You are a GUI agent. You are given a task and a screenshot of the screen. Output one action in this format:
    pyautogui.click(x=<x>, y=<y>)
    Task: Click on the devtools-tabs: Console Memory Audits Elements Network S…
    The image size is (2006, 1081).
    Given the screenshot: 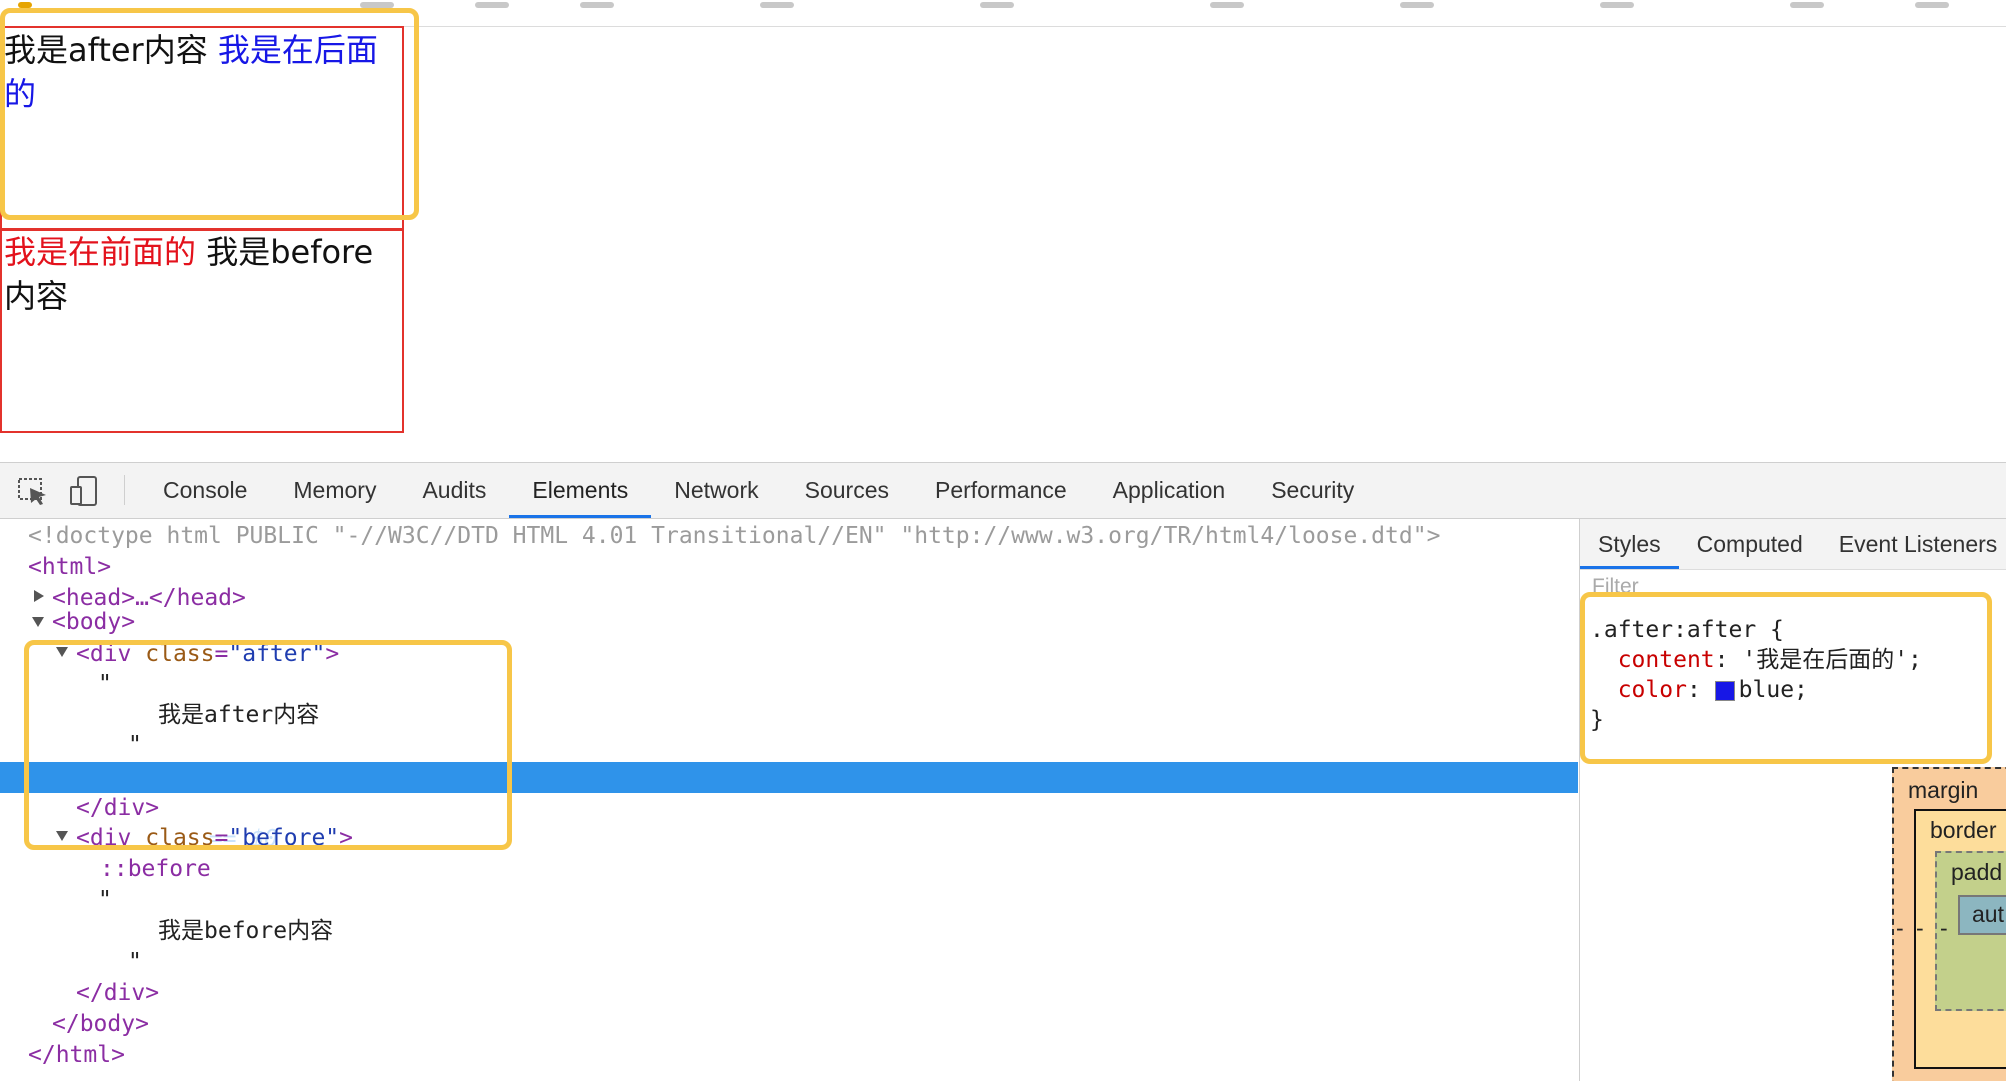 What is the action you would take?
    pyautogui.click(x=758, y=490)
    